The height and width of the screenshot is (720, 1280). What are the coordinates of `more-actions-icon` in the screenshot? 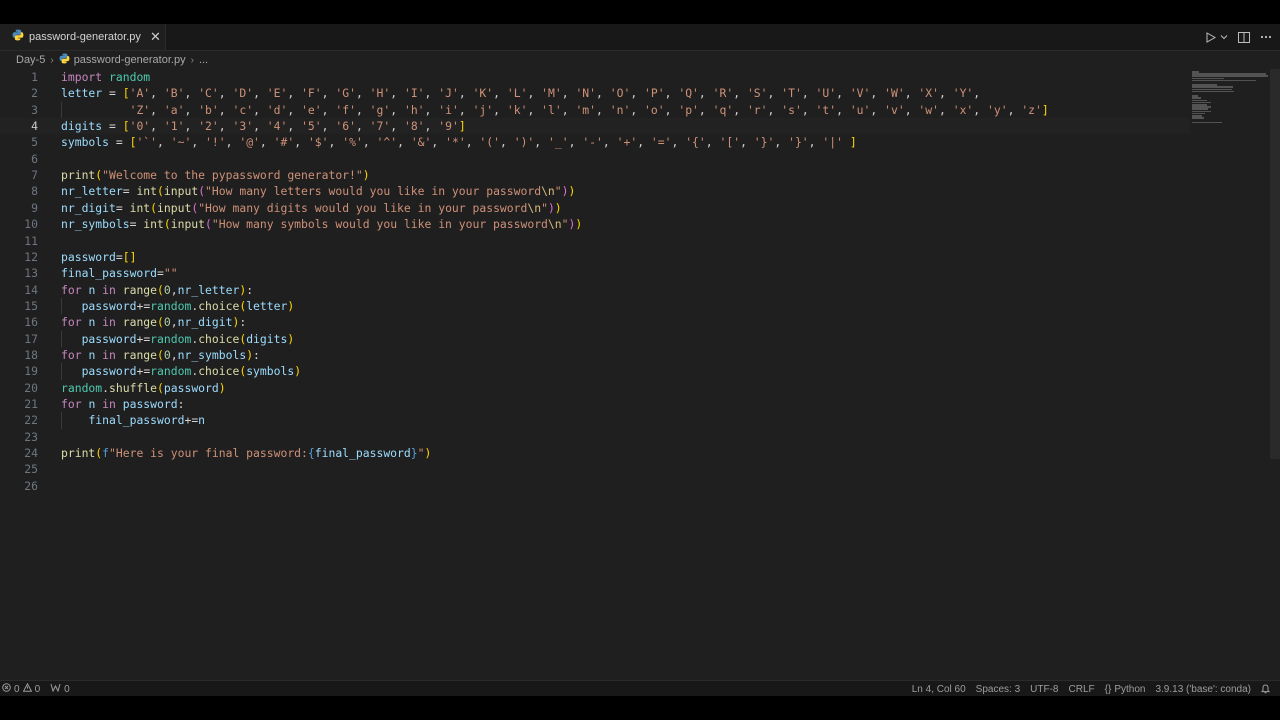 It's located at (1266, 37).